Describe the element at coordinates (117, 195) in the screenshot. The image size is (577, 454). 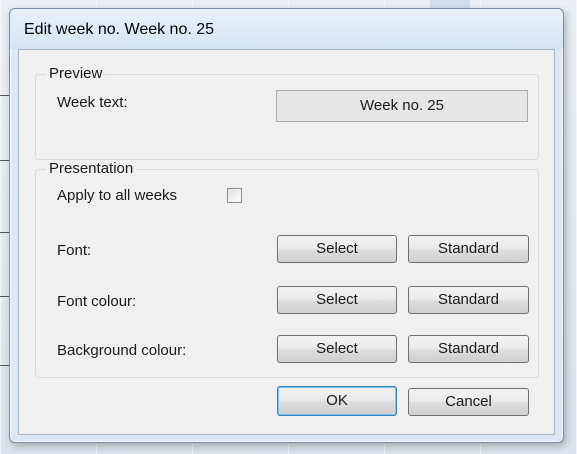
I see `apply-all-weeks-label: Apply to all weeks` at that location.